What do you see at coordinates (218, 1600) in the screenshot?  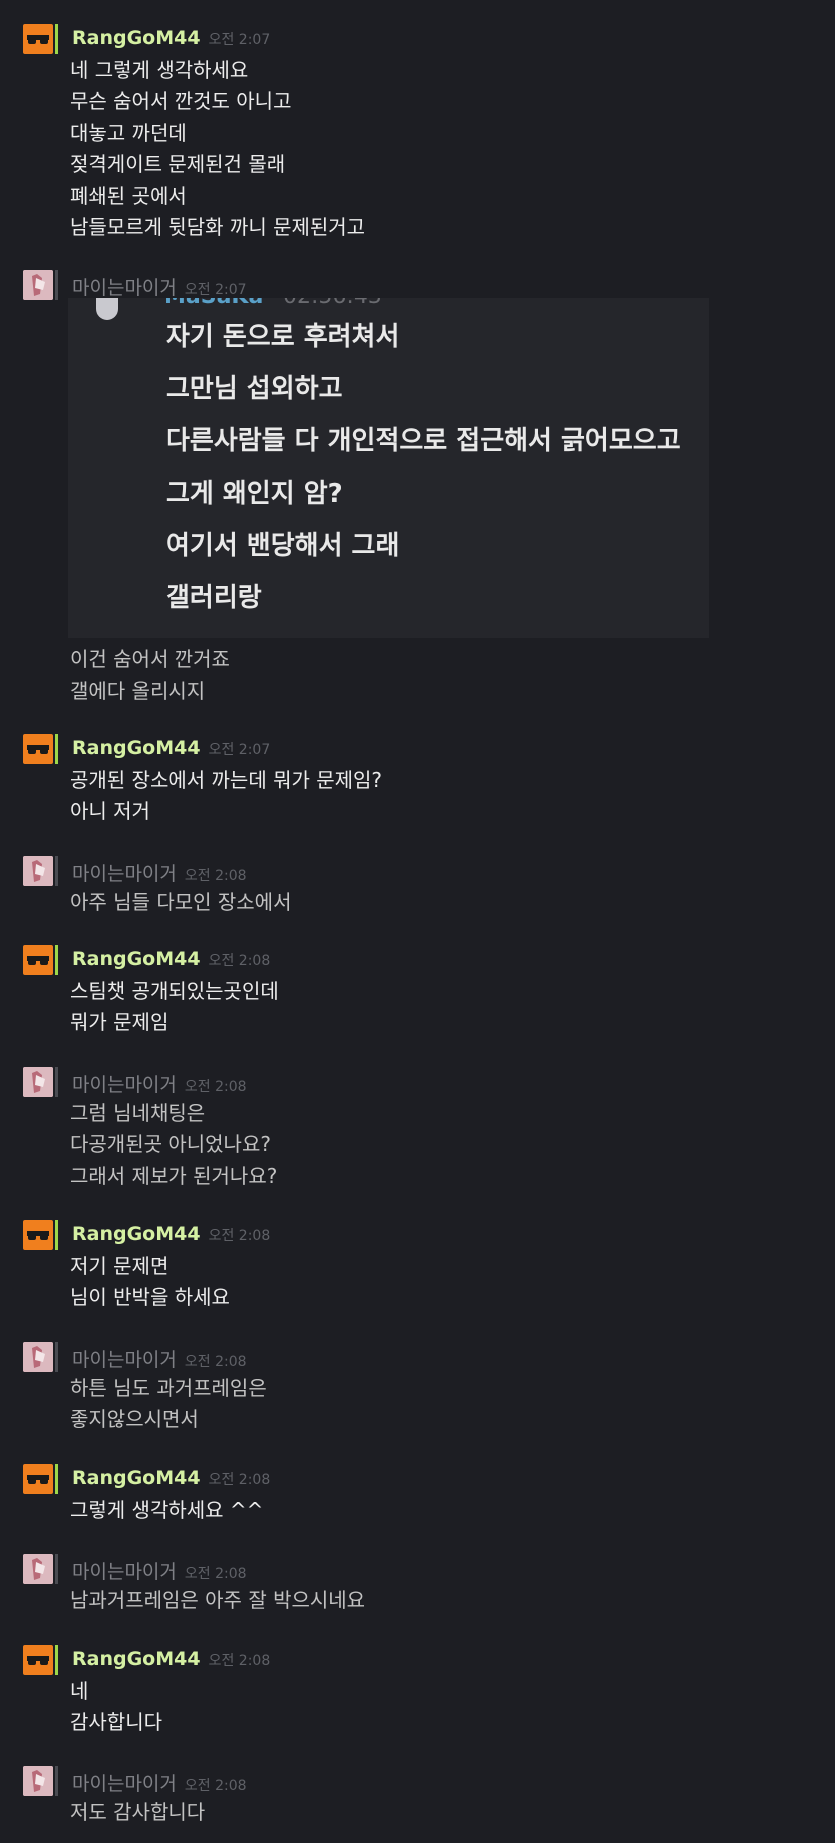 I see `message-line: 남과거프레임은 아주 잘 박으시네요` at bounding box center [218, 1600].